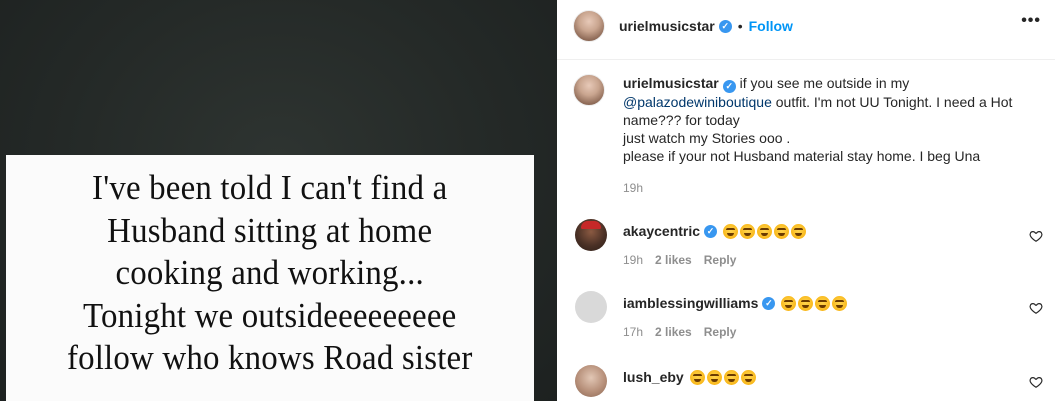 This screenshot has width=1055, height=401. I want to click on comment-line: iamblessingwilliams ✓, so click(735, 303).